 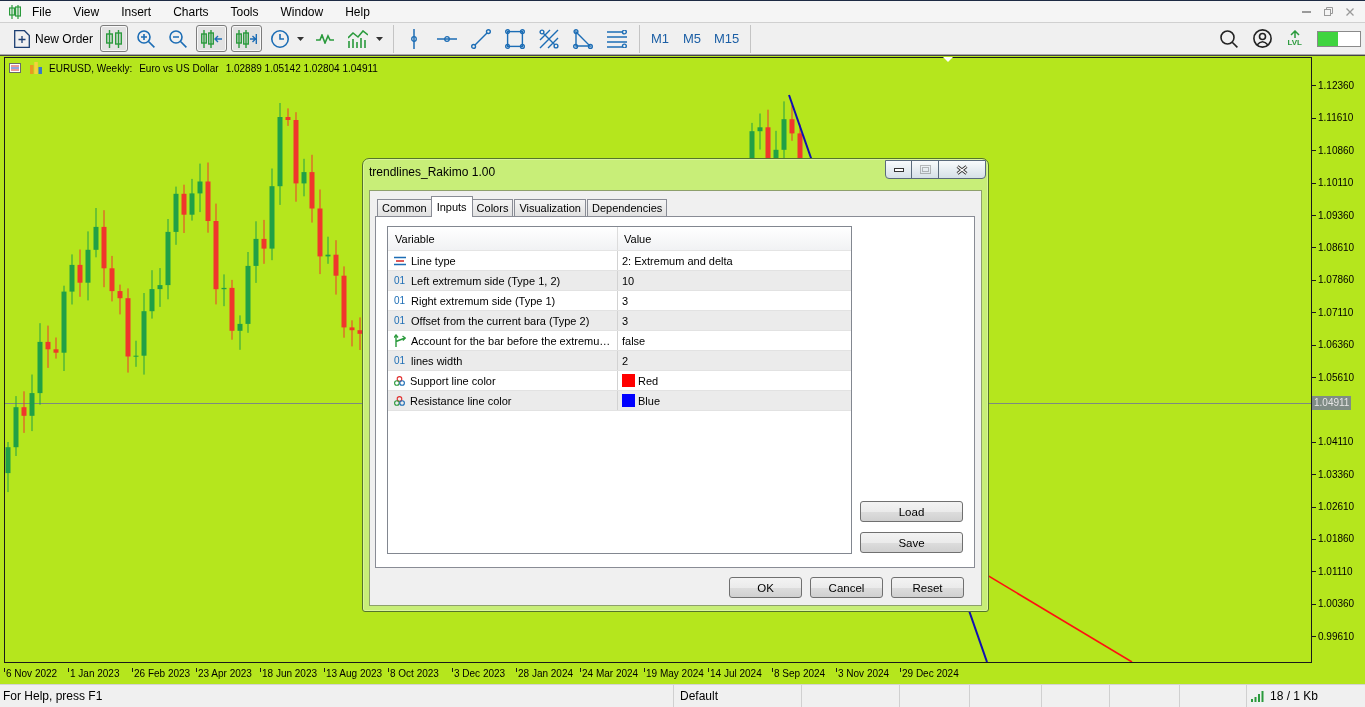 I want to click on price-label: 1.07110, so click(x=1336, y=312).